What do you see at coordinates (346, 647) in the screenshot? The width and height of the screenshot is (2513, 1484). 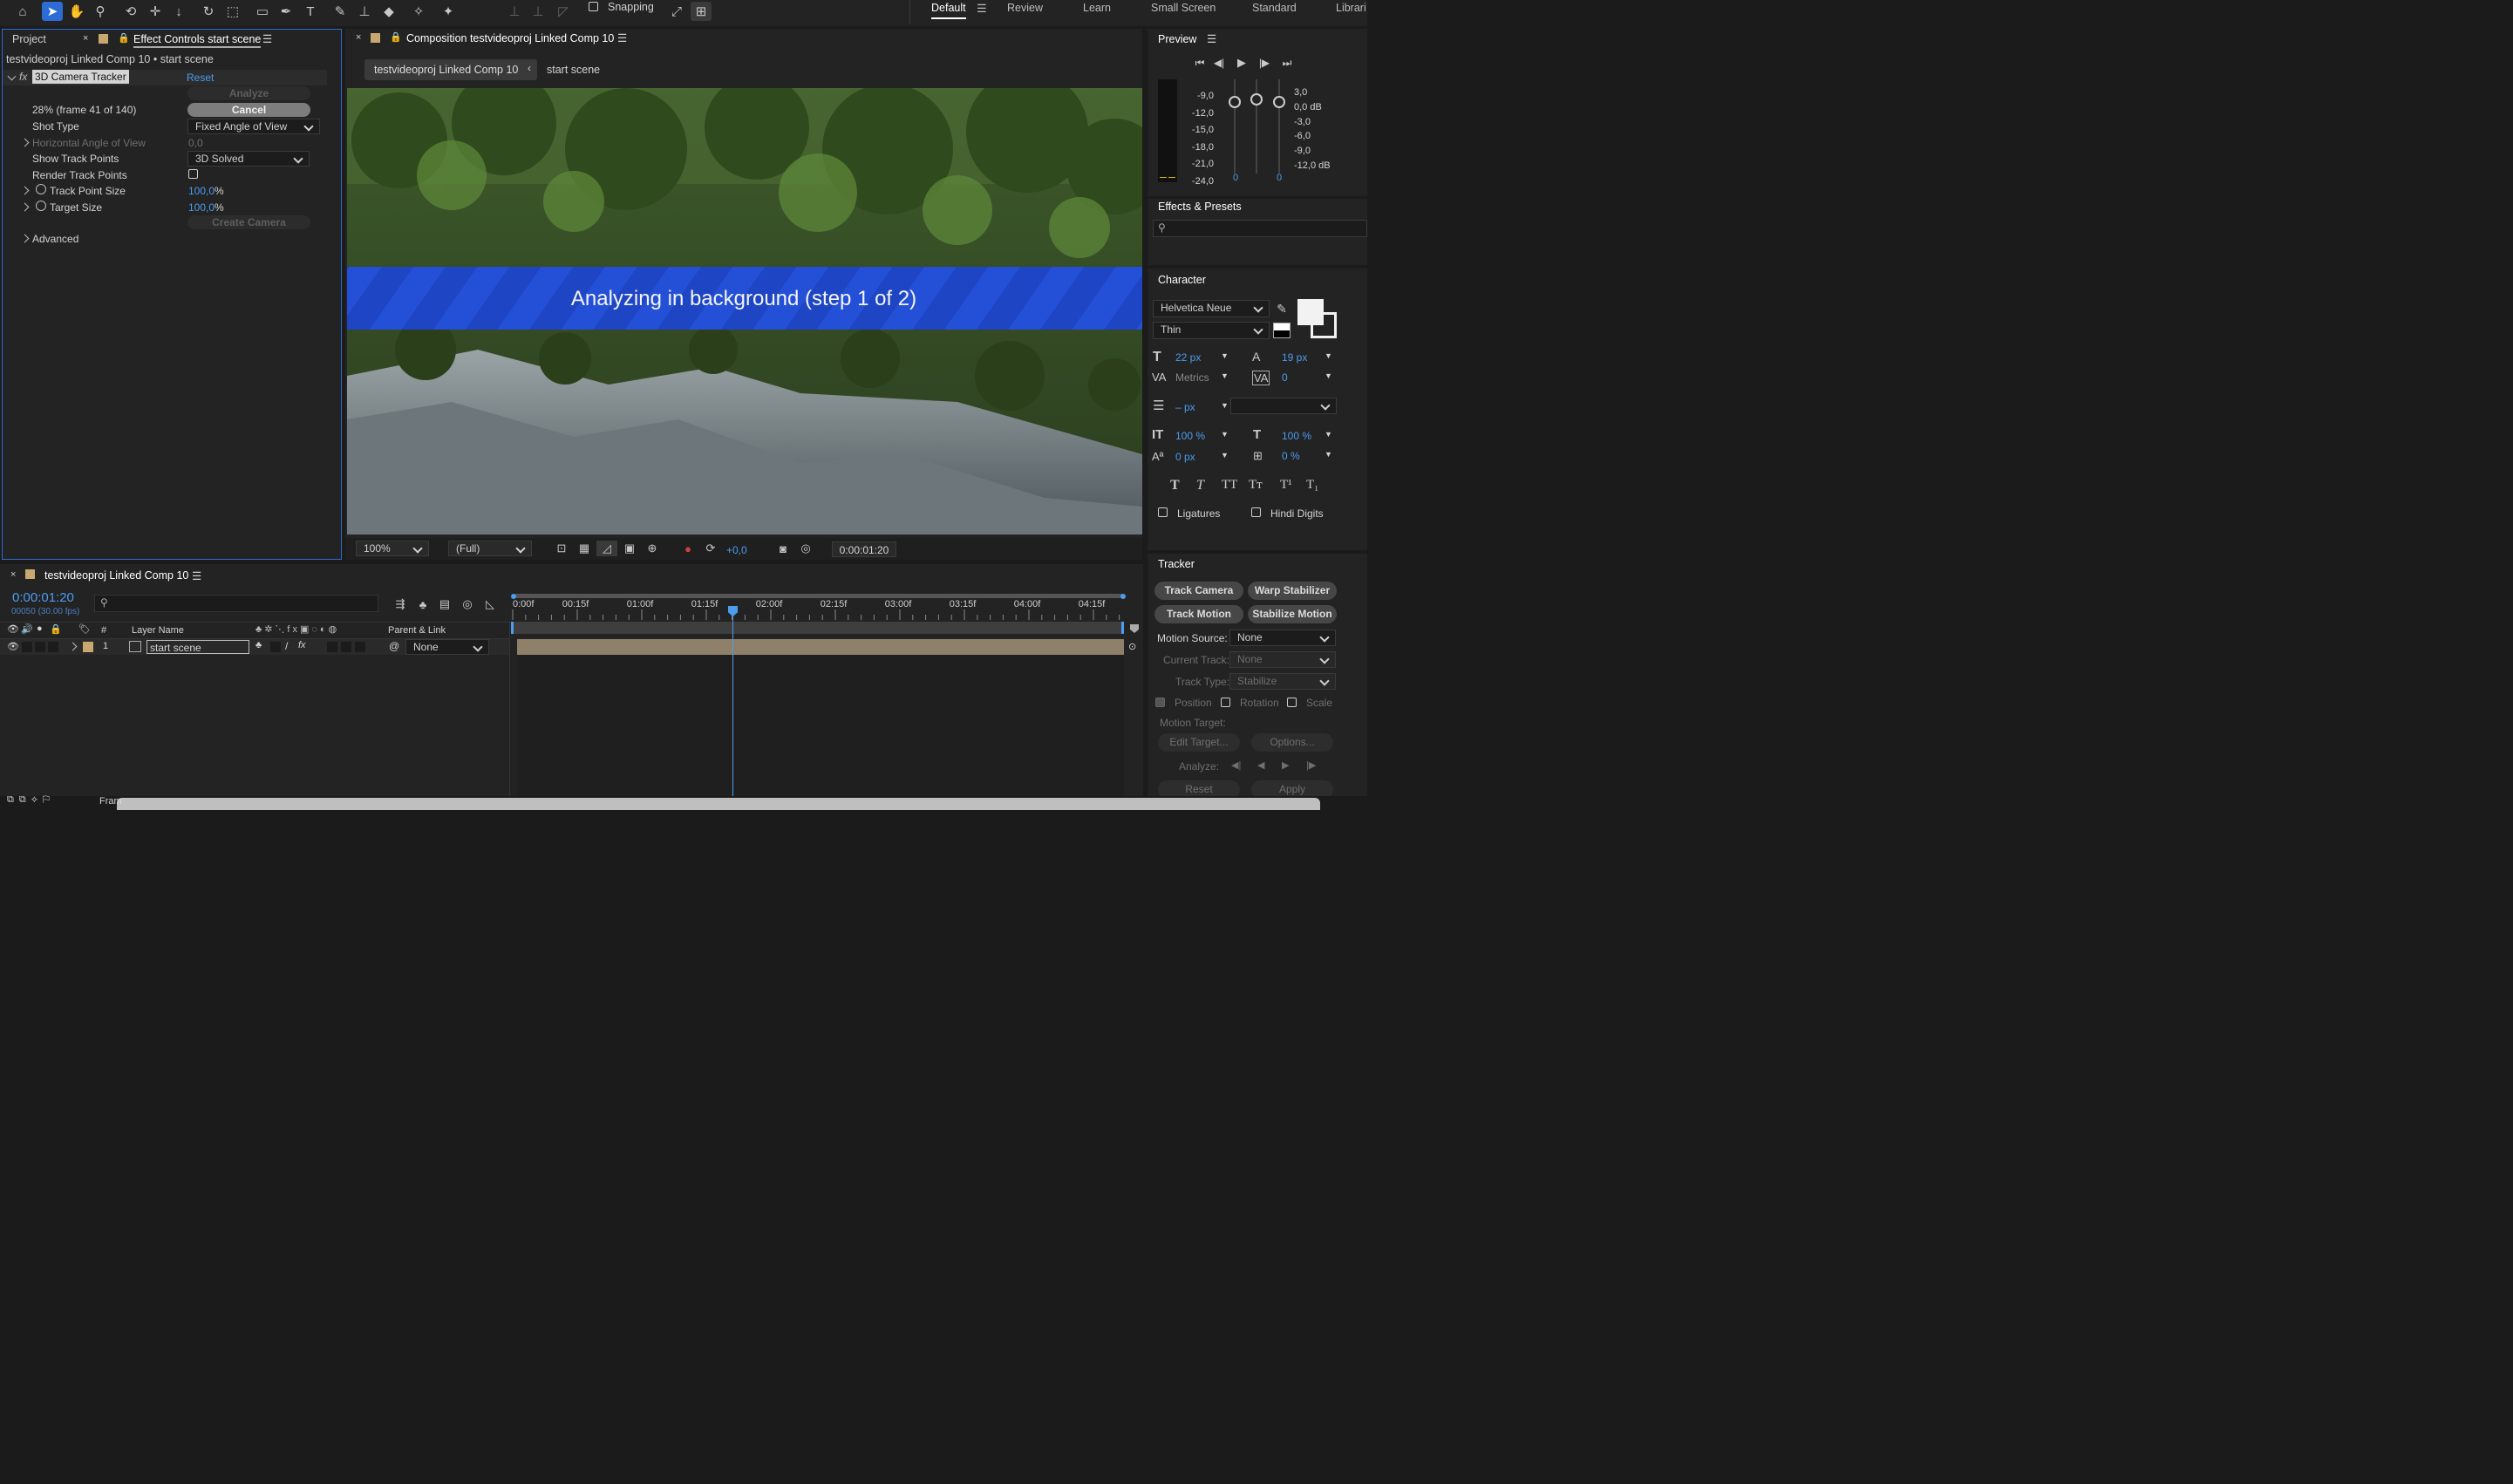 I see `motion-blur-switch` at bounding box center [346, 647].